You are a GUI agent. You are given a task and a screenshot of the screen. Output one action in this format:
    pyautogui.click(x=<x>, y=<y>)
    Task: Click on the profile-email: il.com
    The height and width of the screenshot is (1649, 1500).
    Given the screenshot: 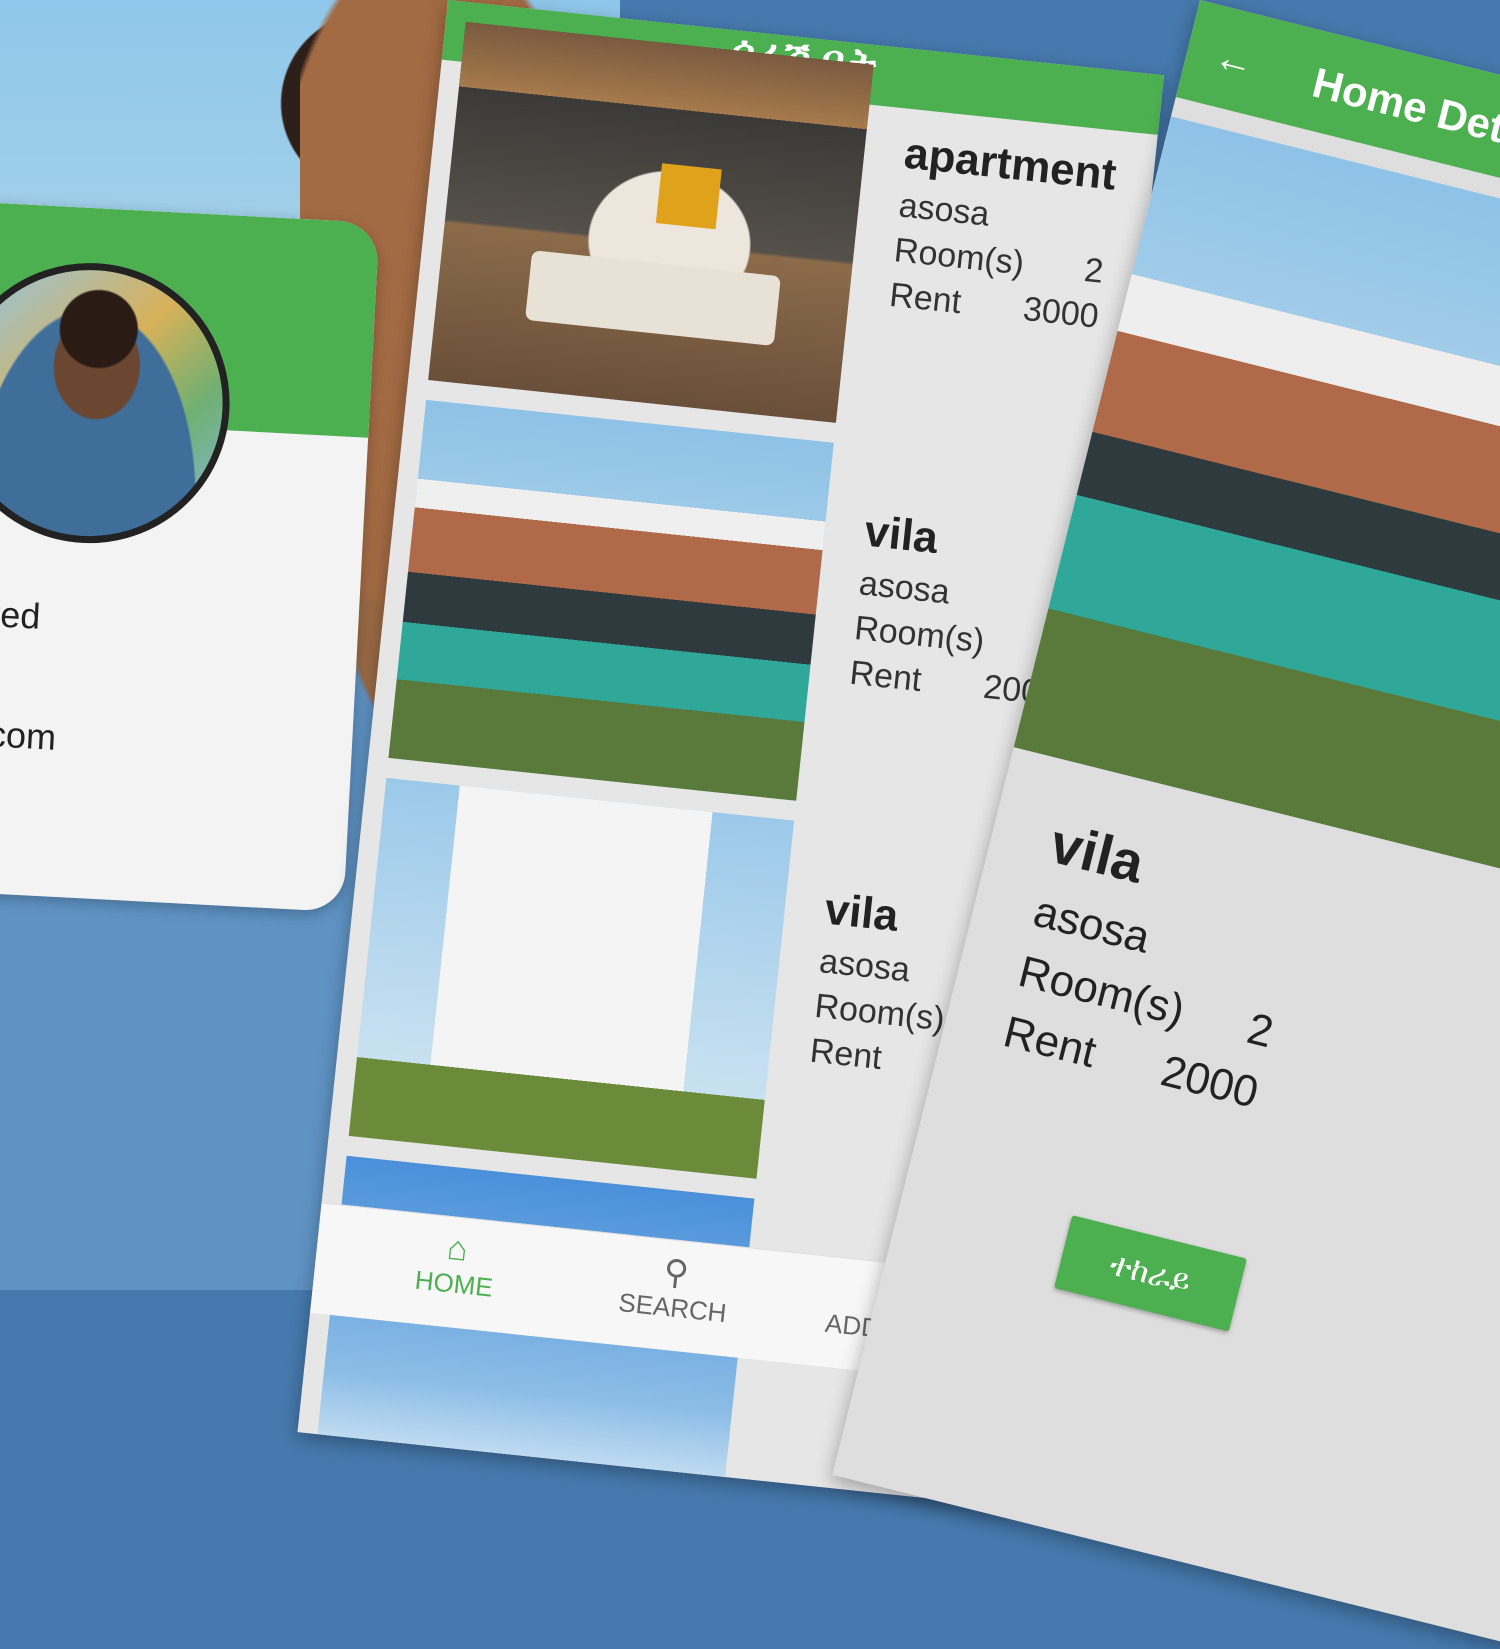 What is the action you would take?
    pyautogui.click(x=29, y=734)
    